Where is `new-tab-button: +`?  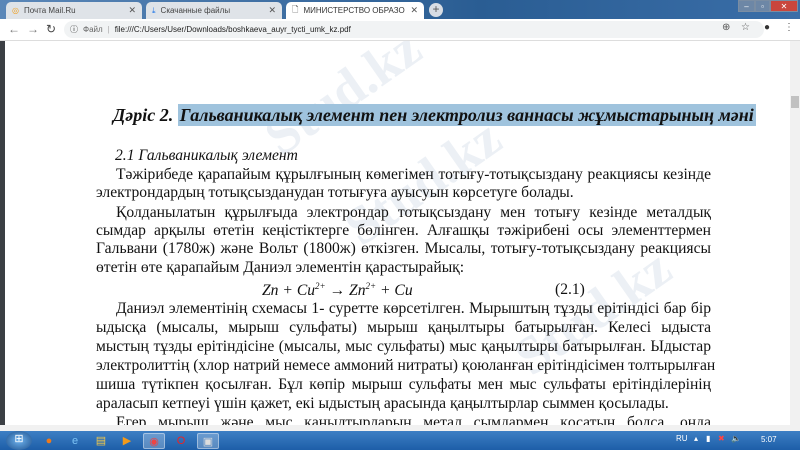
new-tab-button: + is located at coordinates (436, 10).